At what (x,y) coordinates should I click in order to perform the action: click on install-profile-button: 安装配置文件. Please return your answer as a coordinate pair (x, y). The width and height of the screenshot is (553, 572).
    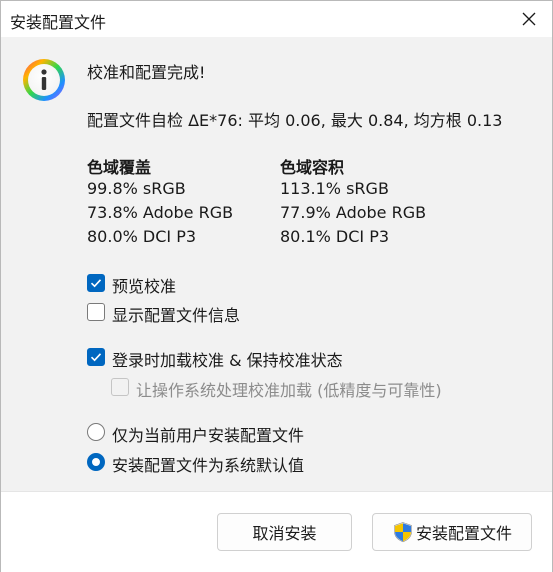
    Looking at the image, I should click on (452, 532).